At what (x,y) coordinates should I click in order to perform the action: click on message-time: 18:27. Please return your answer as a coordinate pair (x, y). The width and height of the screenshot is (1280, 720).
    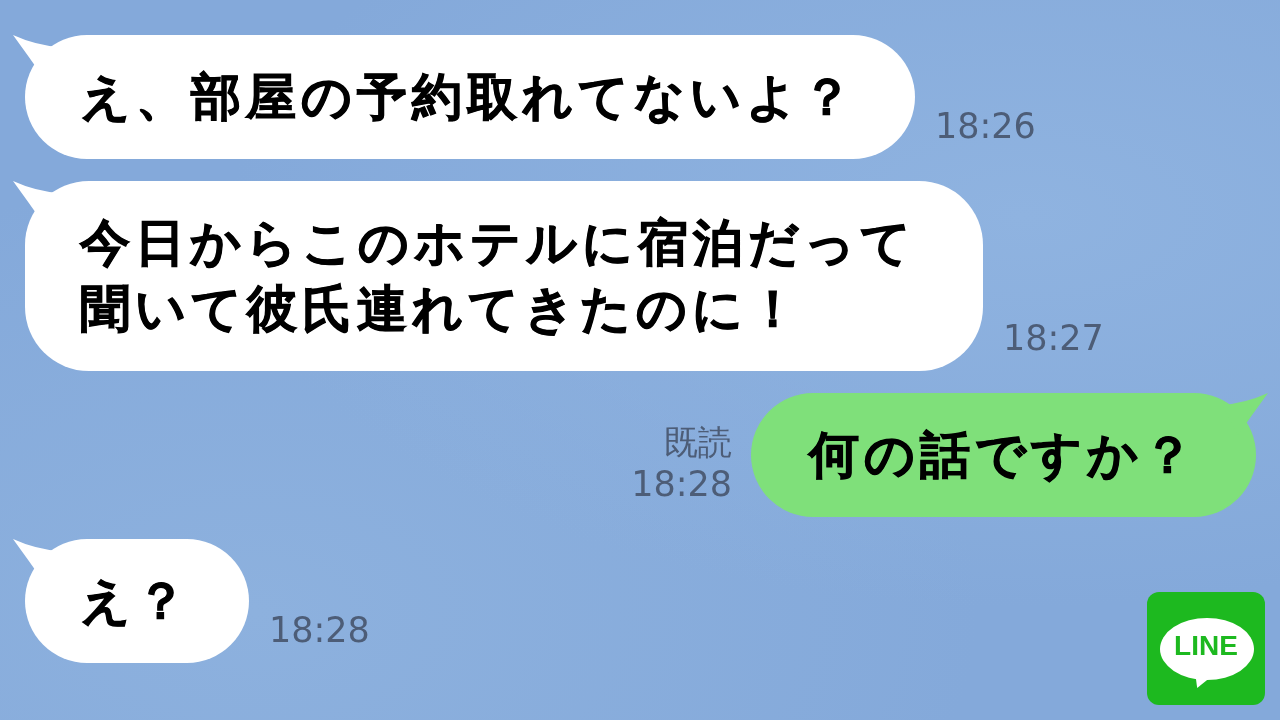
    Looking at the image, I should click on (1053, 338).